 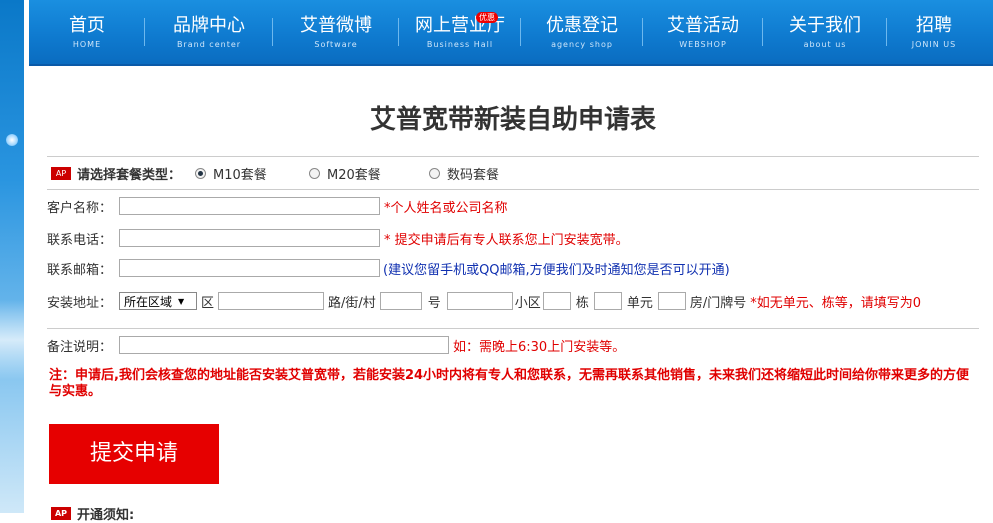 I want to click on left-decoration, so click(x=12, y=256).